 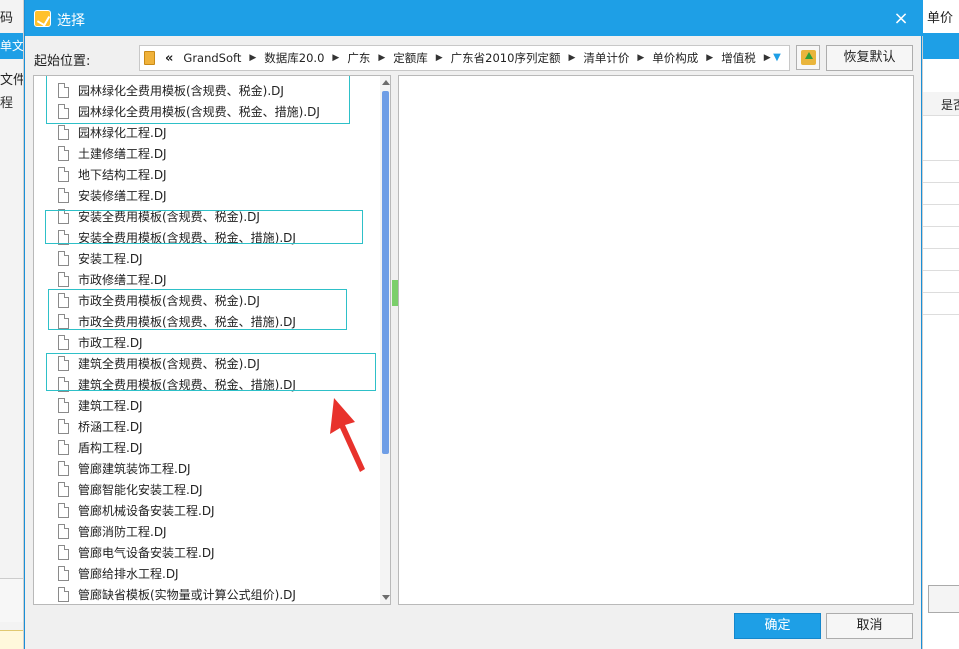 What do you see at coordinates (169, 217) in the screenshot?
I see `file-name: 安装全费用模板(含规费、税金).DJ` at bounding box center [169, 217].